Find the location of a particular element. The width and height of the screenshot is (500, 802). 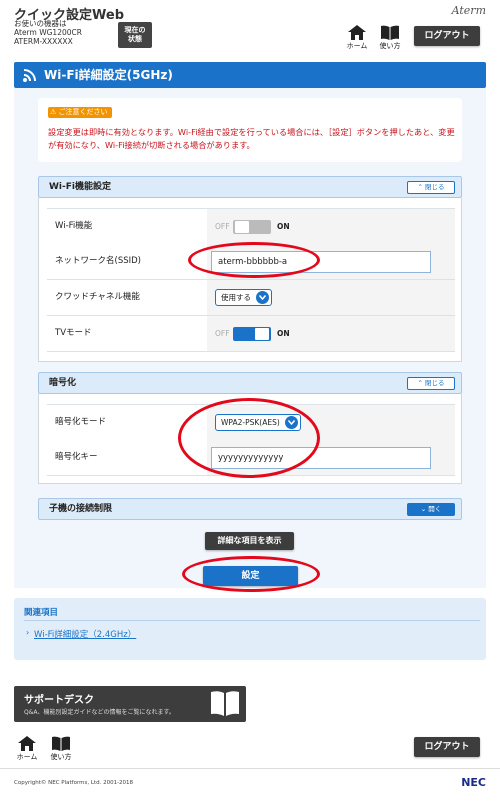

child-limit-expand-label: 開く is located at coordinates (435, 509).